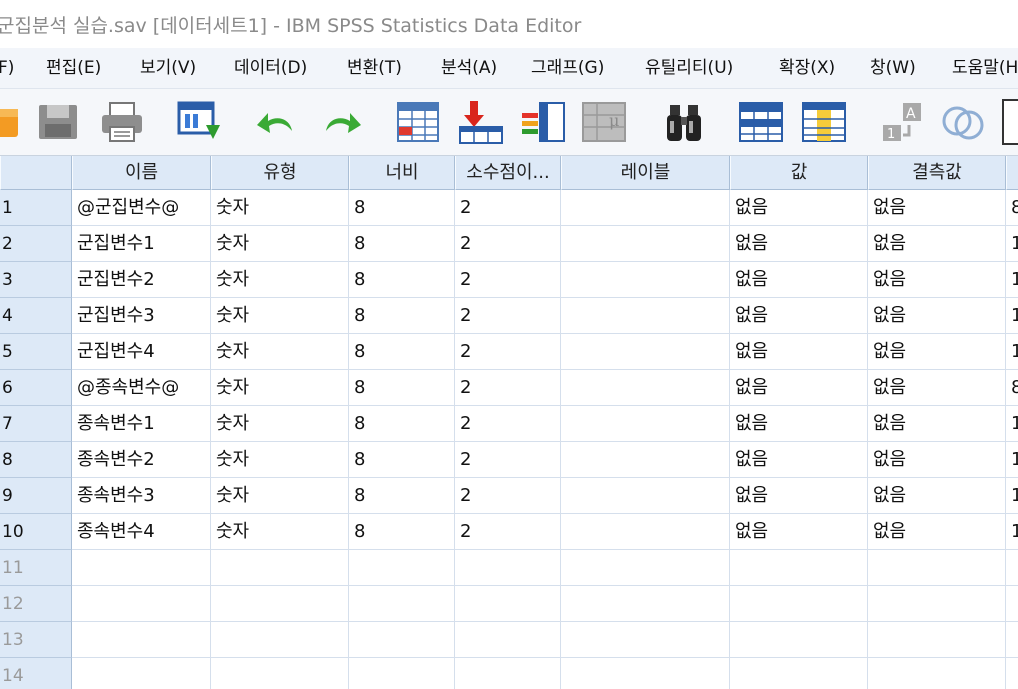  I want to click on cell-name: @군집변수@, so click(141, 208).